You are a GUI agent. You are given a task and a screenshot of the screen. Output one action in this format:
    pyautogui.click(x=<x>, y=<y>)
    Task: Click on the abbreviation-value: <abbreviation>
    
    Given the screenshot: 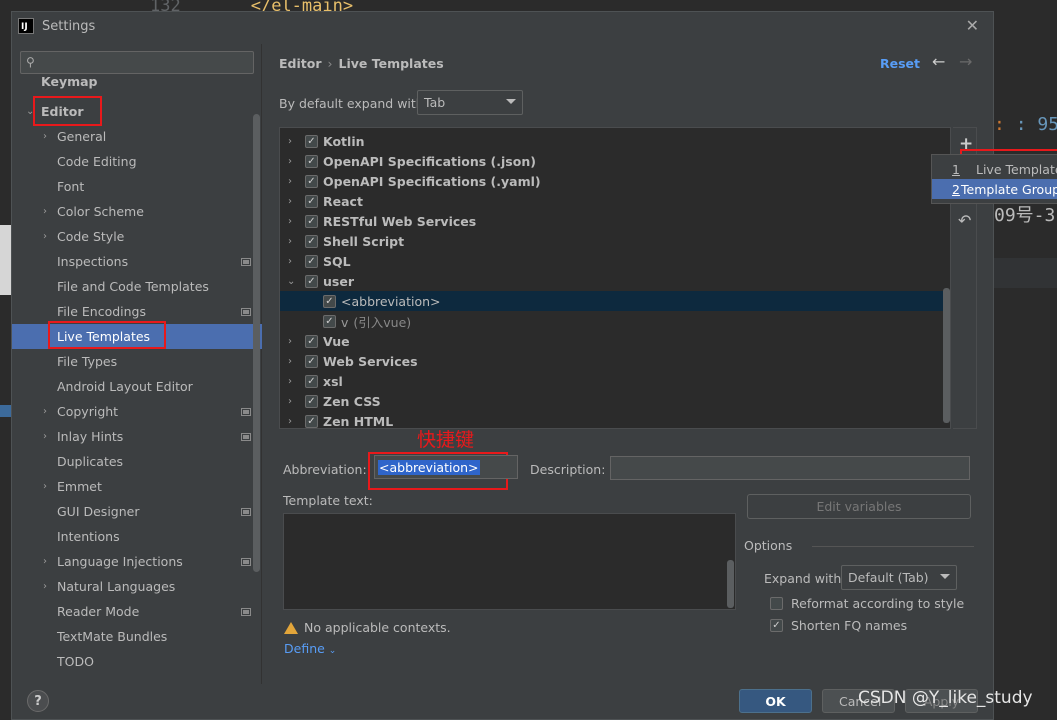 What is the action you would take?
    pyautogui.click(x=429, y=467)
    